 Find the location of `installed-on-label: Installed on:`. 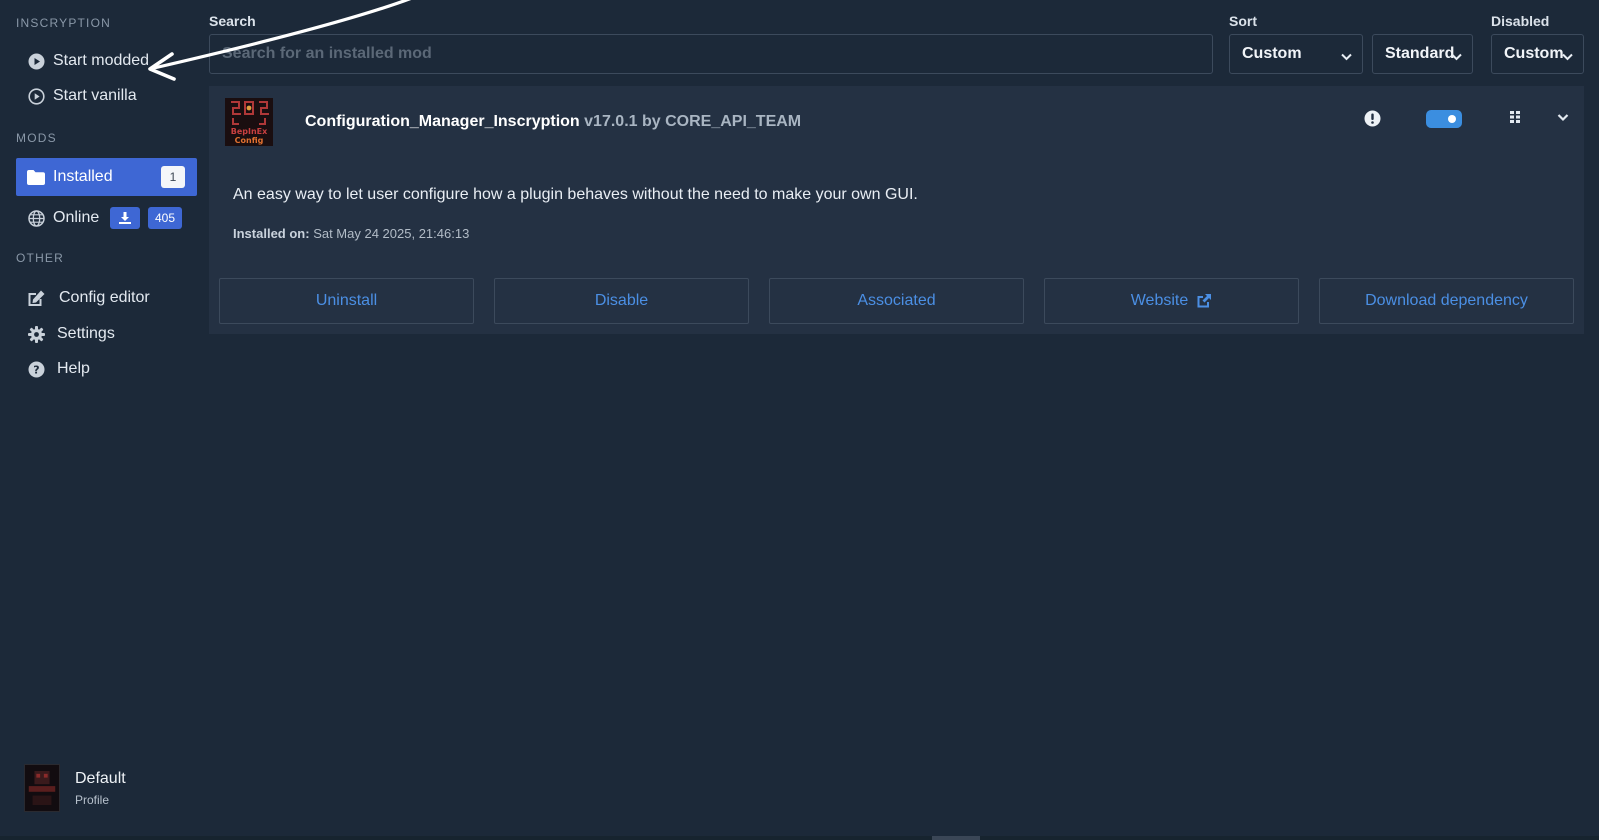

installed-on-label: Installed on: is located at coordinates (271, 233).